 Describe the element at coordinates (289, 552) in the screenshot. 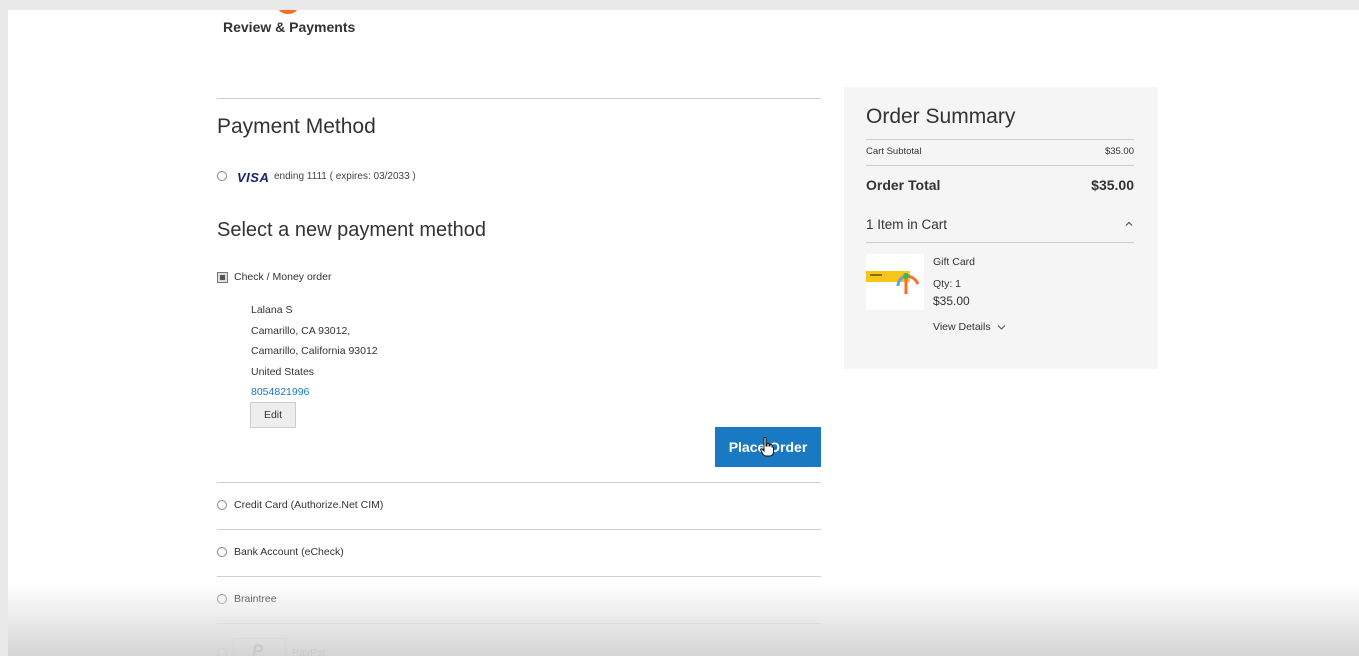

I see `bank-account-label: Bank Account (eCheck)` at that location.